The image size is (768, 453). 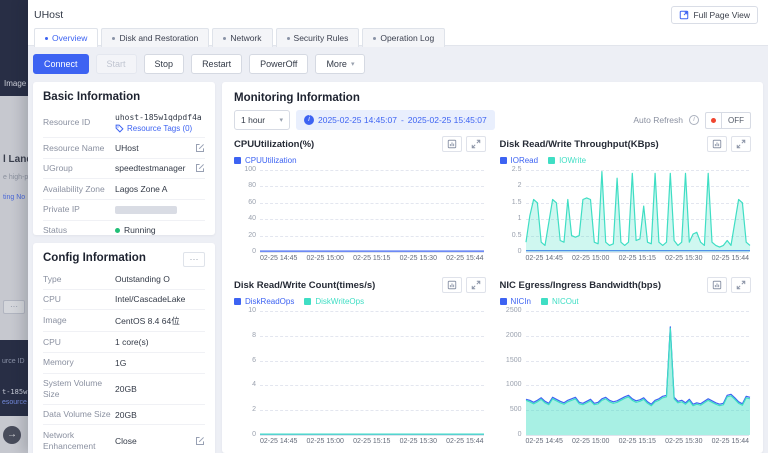 What do you see at coordinates (524, 160) in the screenshot?
I see `legend-label: IORead` at bounding box center [524, 160].